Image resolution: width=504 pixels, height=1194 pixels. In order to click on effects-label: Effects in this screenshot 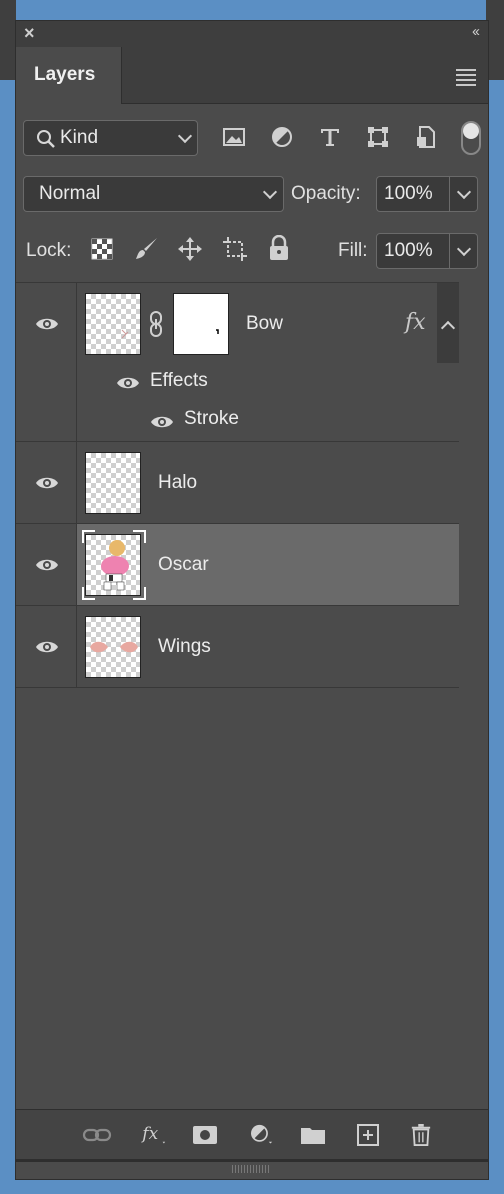, I will do `click(179, 380)`.